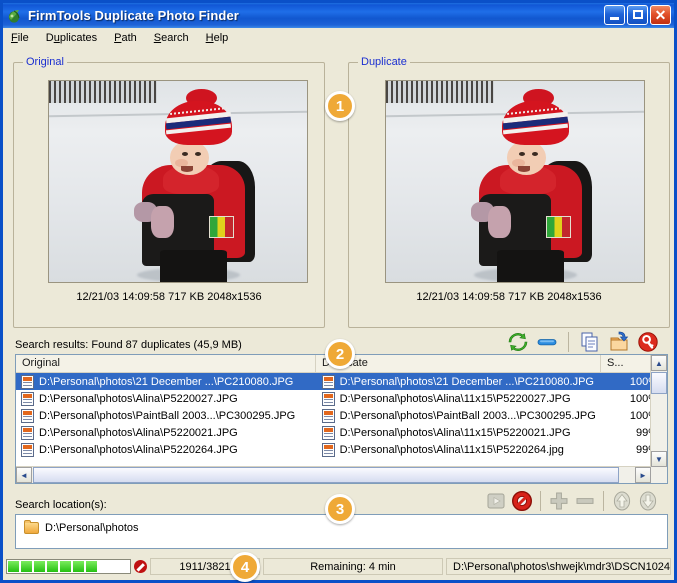 This screenshot has width=677, height=583. What do you see at coordinates (572, 501) in the screenshot?
I see `locations-toolbar` at bounding box center [572, 501].